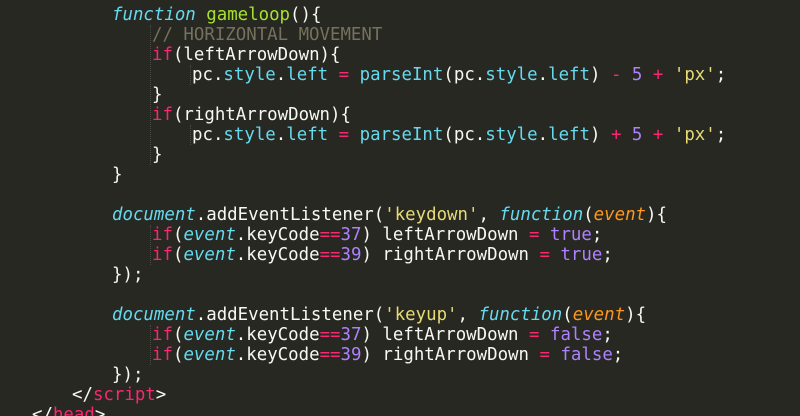 This screenshot has width=800, height=416. What do you see at coordinates (637, 75) in the screenshot?
I see `code-token-number: 5` at bounding box center [637, 75].